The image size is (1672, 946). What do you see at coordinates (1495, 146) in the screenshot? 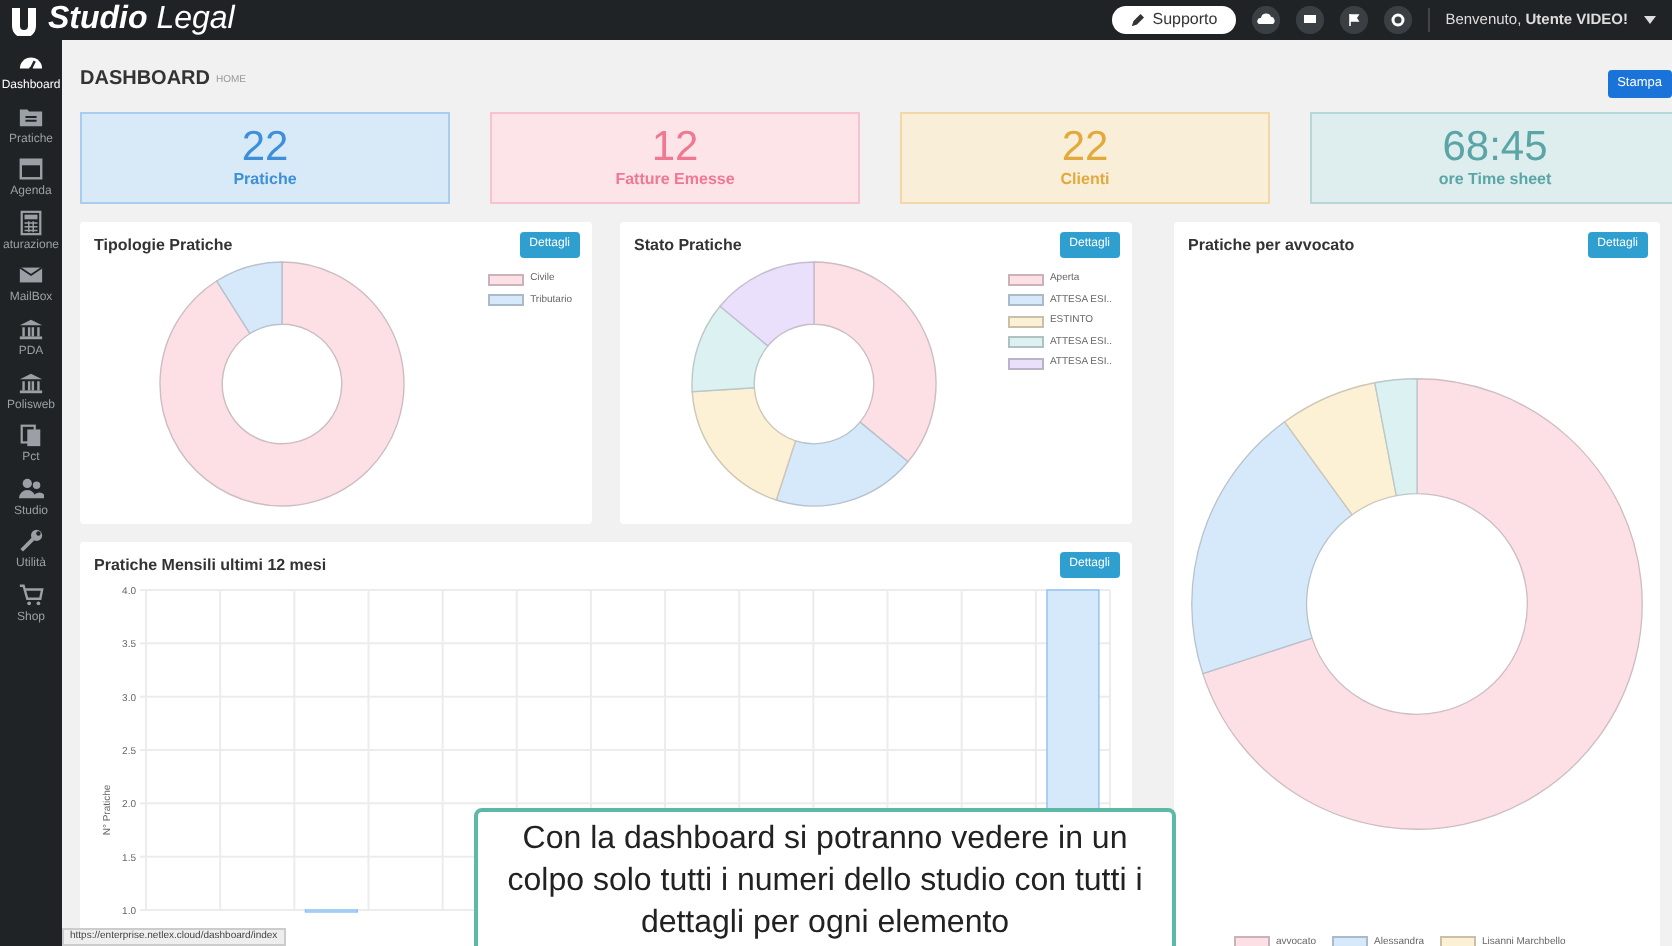
I see `stat-value: 68:45` at bounding box center [1495, 146].